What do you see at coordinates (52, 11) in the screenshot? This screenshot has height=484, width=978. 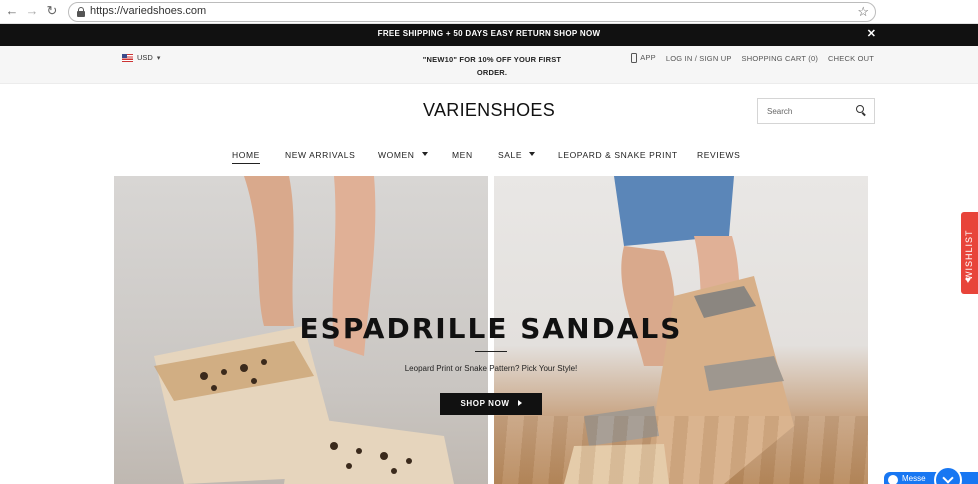 I see `reload-icon: ↻` at bounding box center [52, 11].